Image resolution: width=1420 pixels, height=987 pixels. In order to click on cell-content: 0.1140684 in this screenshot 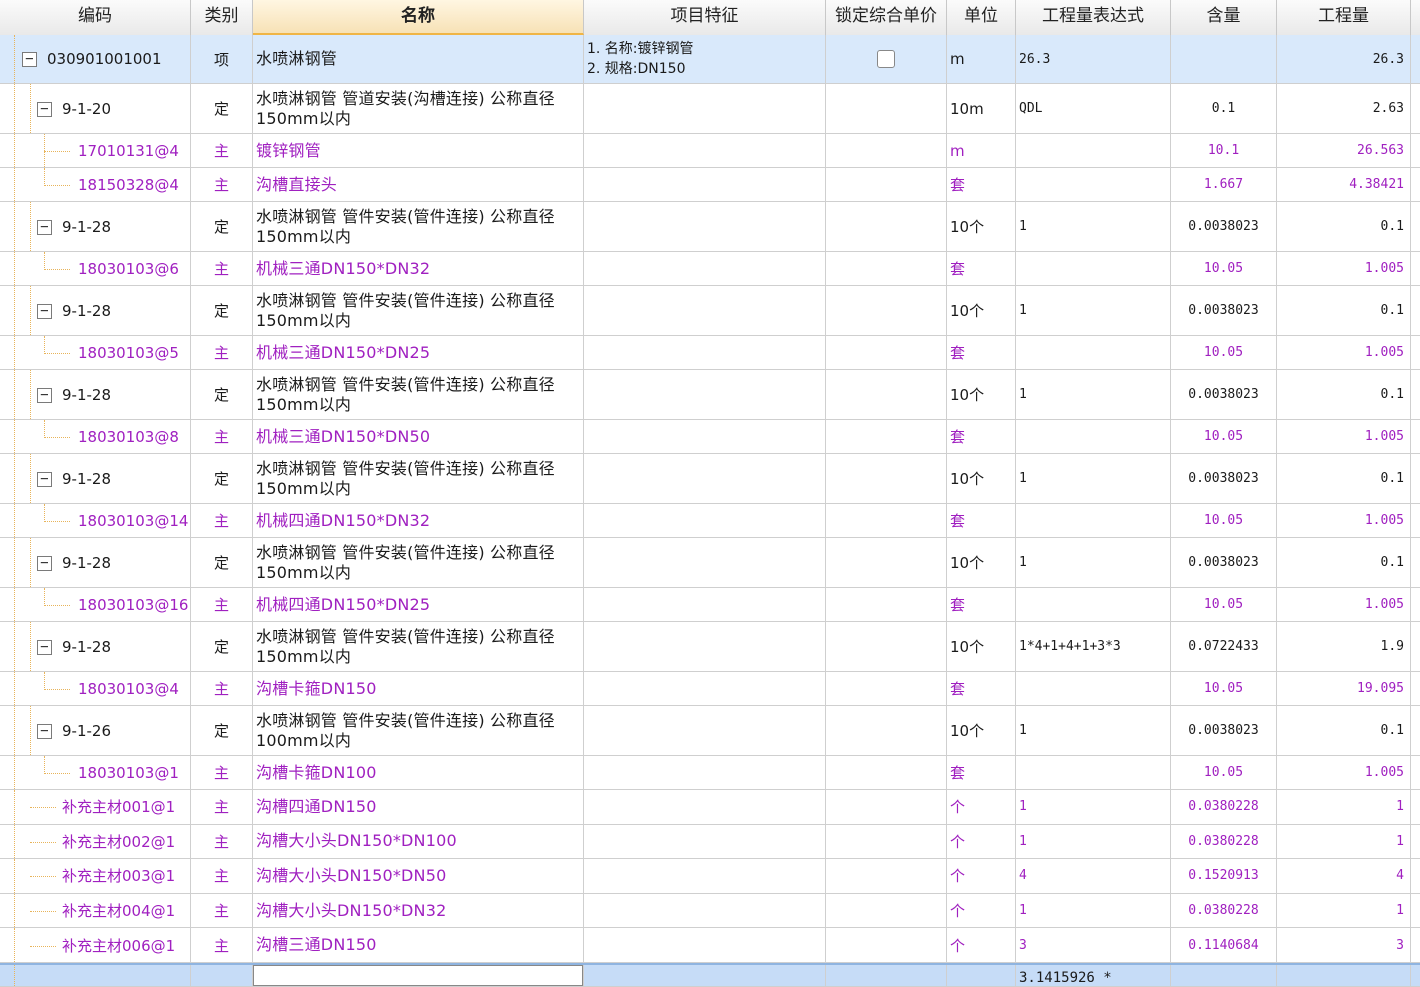, I will do `click(1224, 945)`.